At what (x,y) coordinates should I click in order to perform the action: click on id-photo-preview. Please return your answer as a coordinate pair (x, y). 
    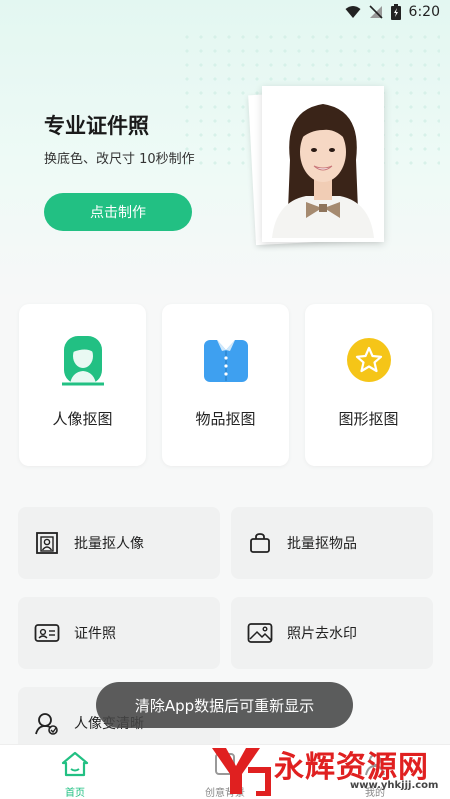
    Looking at the image, I should click on (316, 166).